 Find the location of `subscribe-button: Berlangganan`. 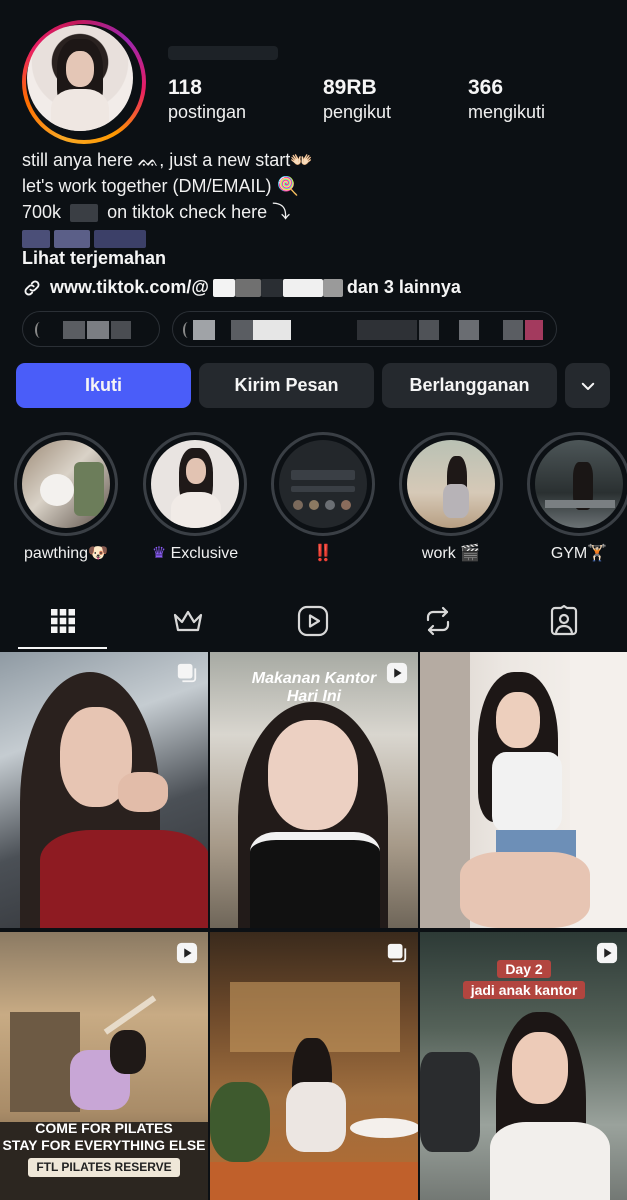

subscribe-button: Berlangganan is located at coordinates (469, 385).